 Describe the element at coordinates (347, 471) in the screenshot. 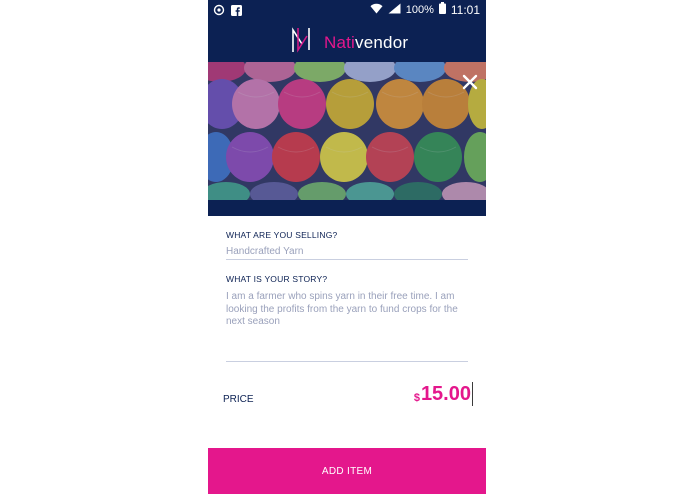

I see `add-item-button: ADD ITEM` at that location.